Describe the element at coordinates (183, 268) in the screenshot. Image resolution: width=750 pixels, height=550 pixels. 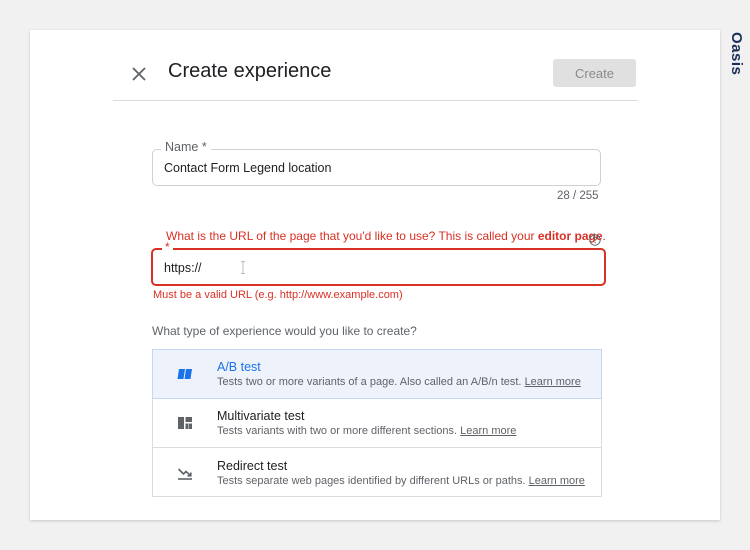
I see `url-input-value: https://` at that location.